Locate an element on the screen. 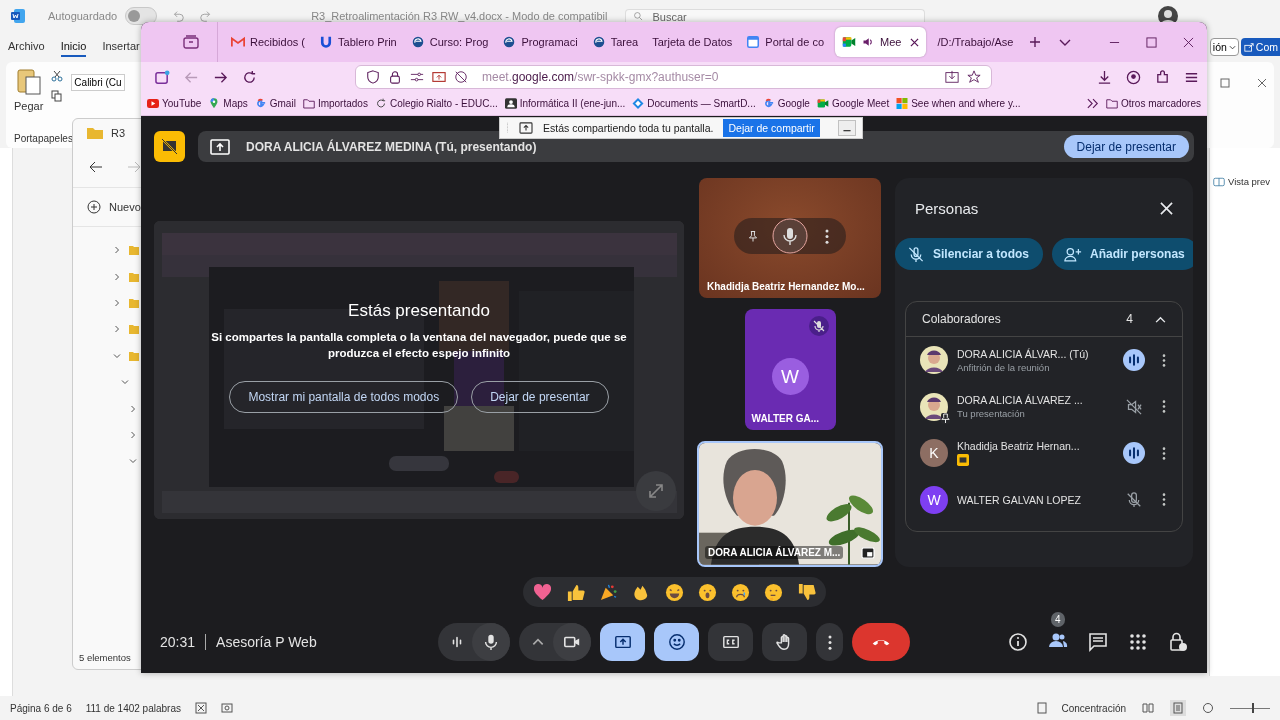 Image resolution: width=1280 pixels, height=720 pixels. extensions-icon is located at coordinates (1162, 77).